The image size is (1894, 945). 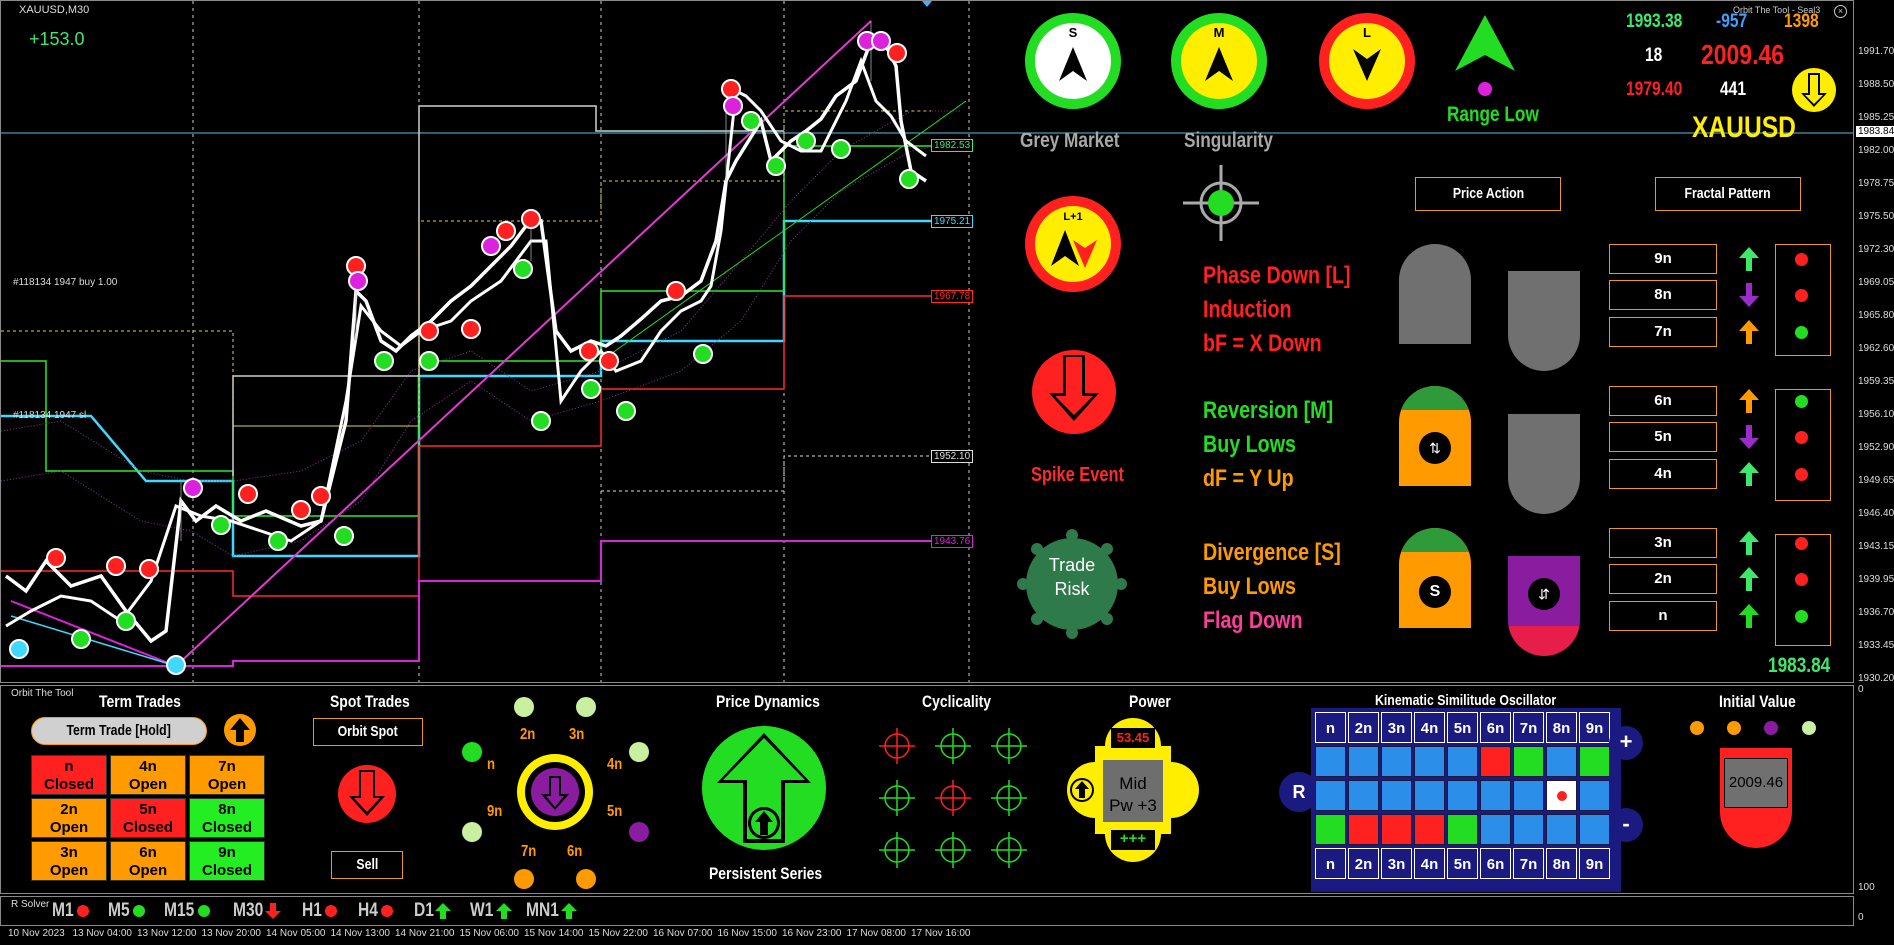 What do you see at coordinates (1840, 11) in the screenshot?
I see `close-icon: ×` at bounding box center [1840, 11].